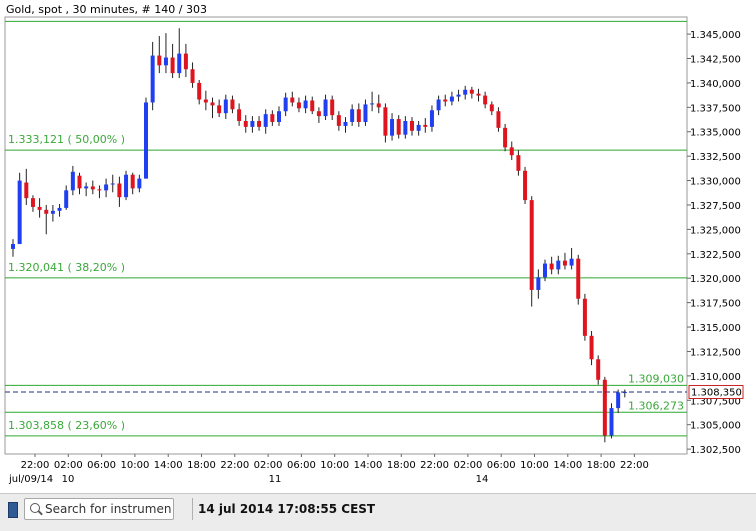 Image resolution: width=756 pixels, height=531 pixels. Describe the element at coordinates (715, 230) in the screenshot. I see `y-tick-label: 1.325,000` at that location.